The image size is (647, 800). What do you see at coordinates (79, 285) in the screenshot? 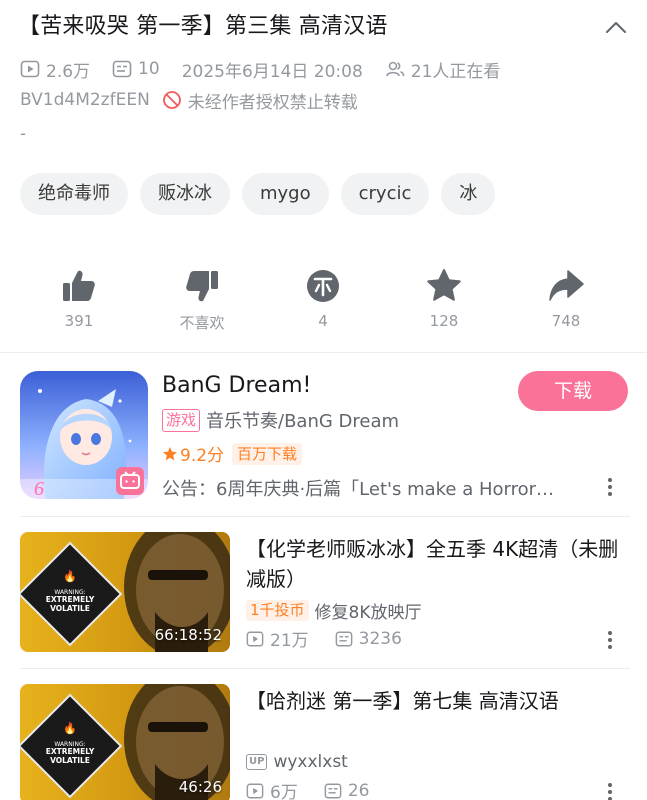
I see `thumbs-up-icon` at bounding box center [79, 285].